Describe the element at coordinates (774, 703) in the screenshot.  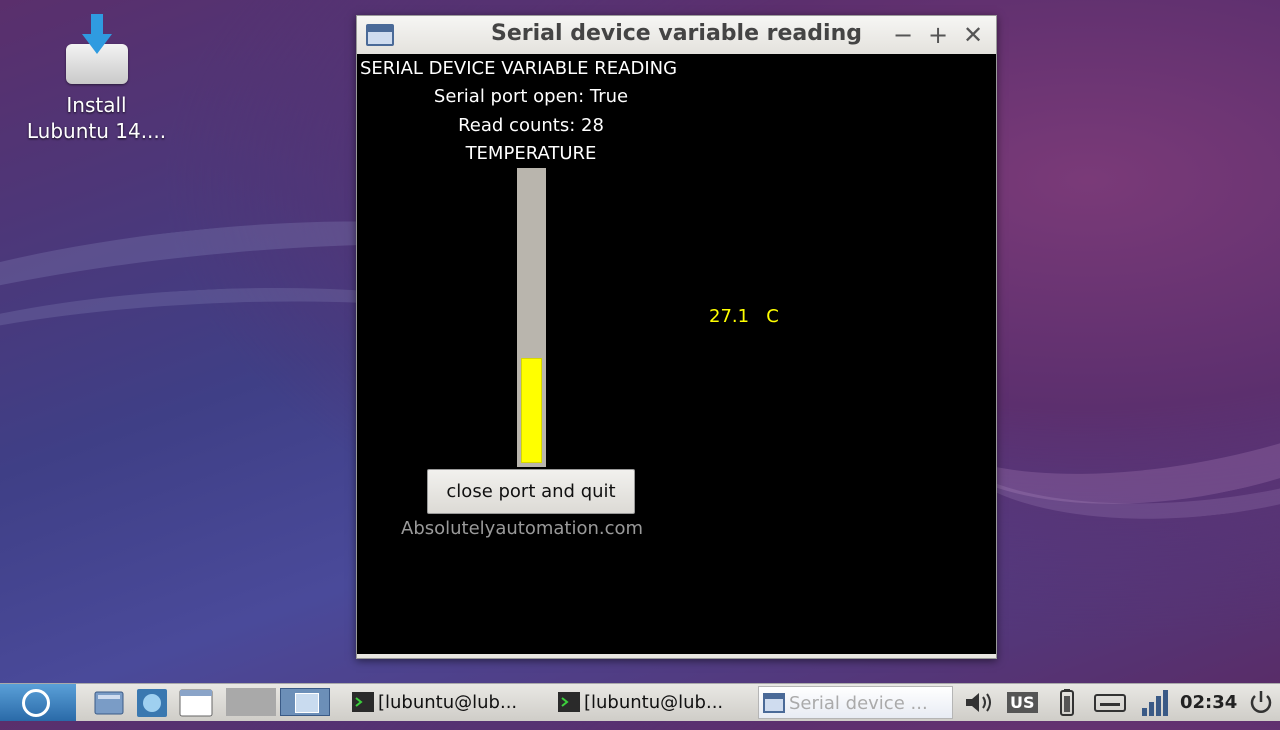
I see `window-icon` at that location.